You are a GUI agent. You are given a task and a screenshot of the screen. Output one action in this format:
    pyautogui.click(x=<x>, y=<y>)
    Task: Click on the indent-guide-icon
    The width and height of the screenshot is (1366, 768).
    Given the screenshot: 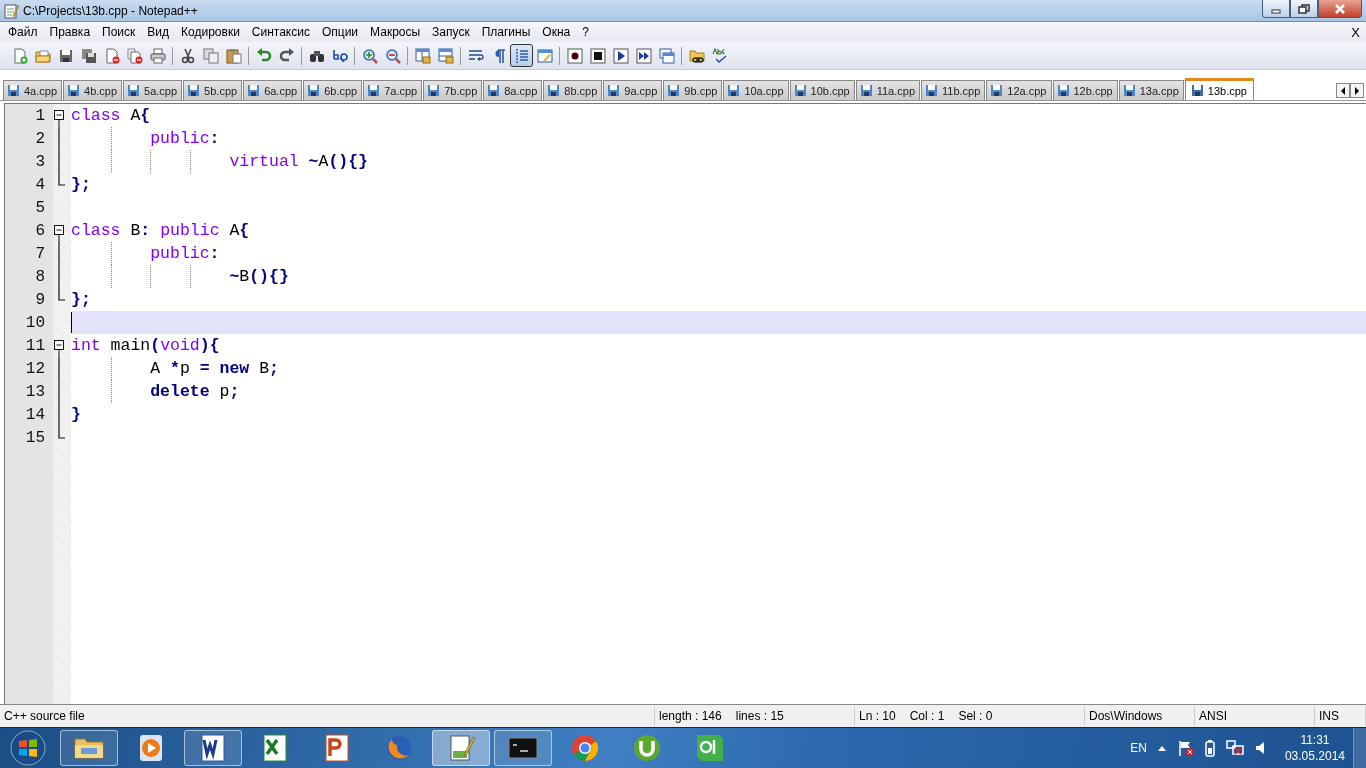 What is the action you would take?
    pyautogui.click(x=521, y=55)
    